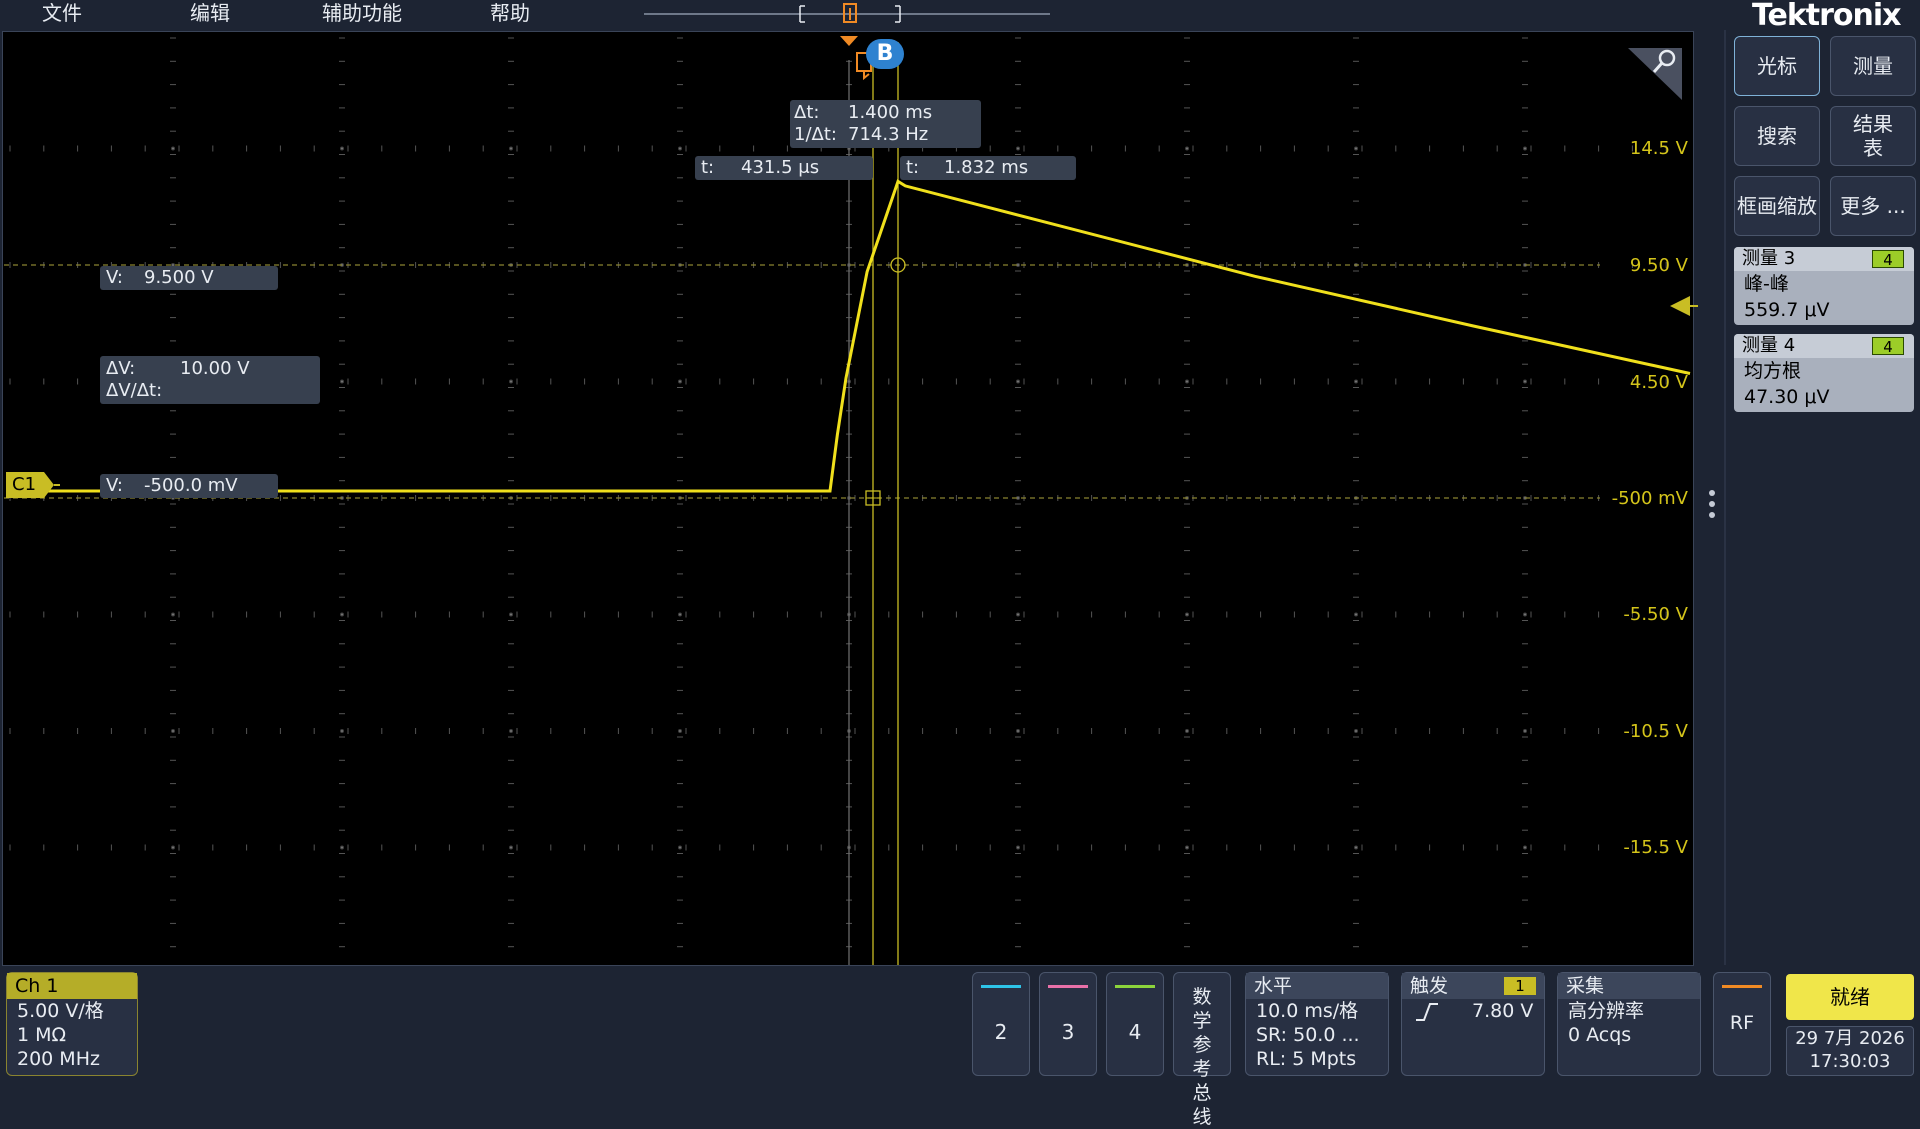 The height and width of the screenshot is (1129, 1920). What do you see at coordinates (1888, 259) in the screenshot?
I see `measurement-3-source-badge: 4` at bounding box center [1888, 259].